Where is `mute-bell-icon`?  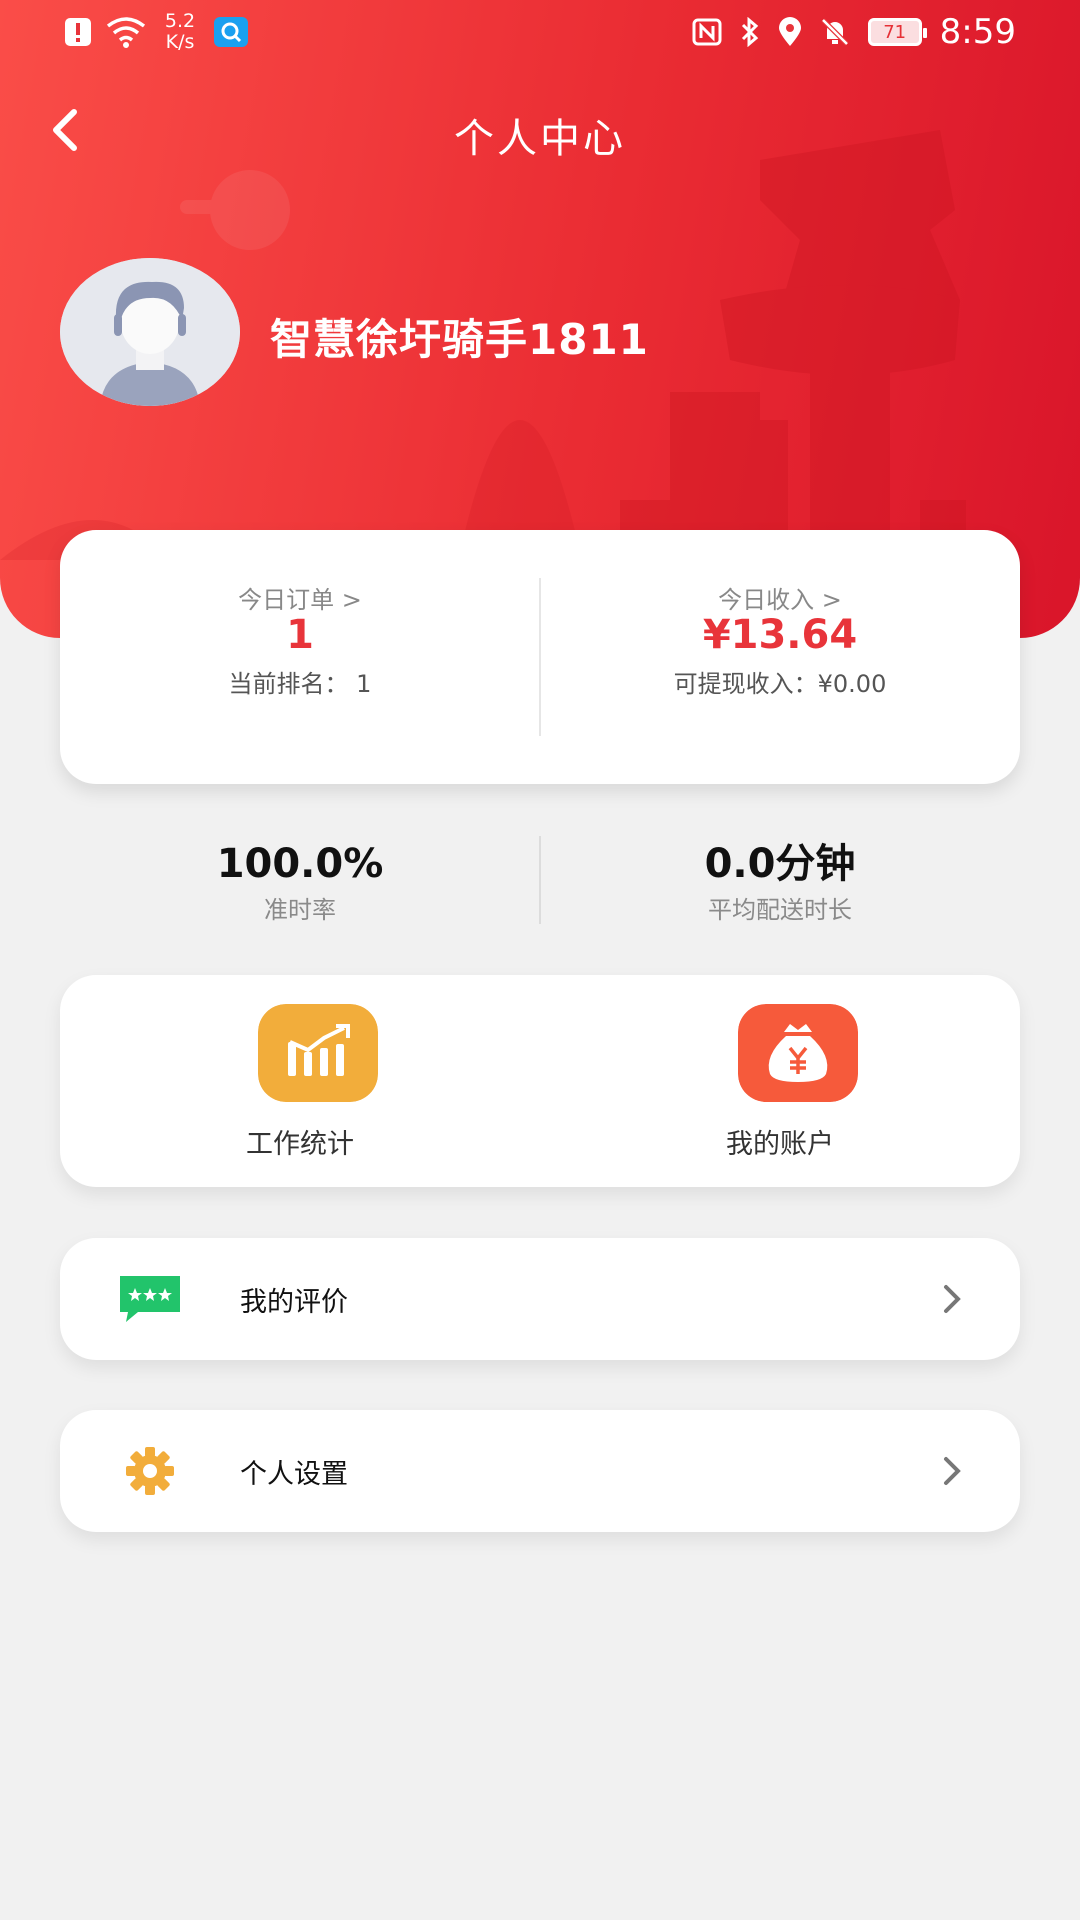 mute-bell-icon is located at coordinates (834, 32).